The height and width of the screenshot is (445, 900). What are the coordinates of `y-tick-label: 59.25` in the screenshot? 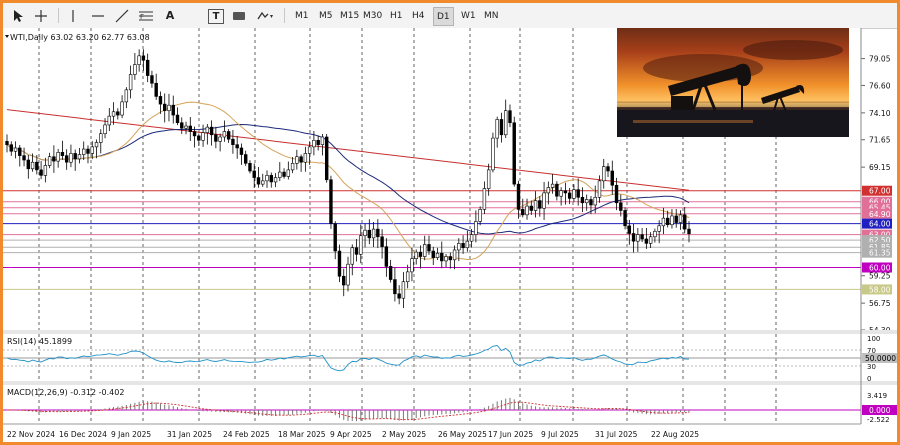 It's located at (880, 276).